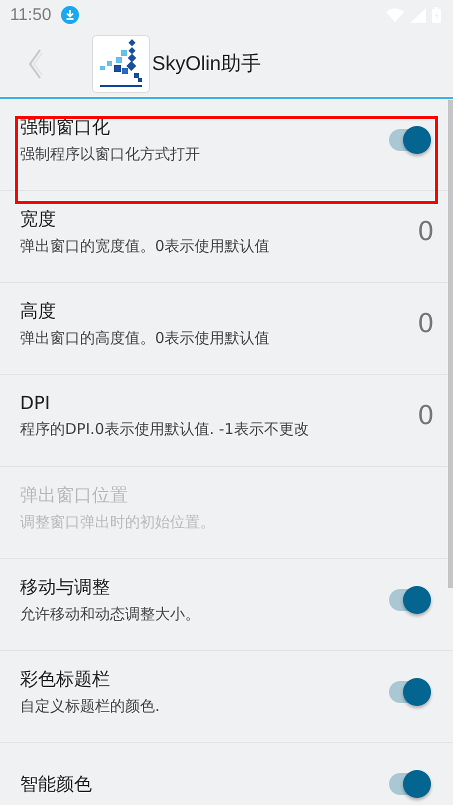  What do you see at coordinates (121, 63) in the screenshot?
I see `app-logo-icon` at bounding box center [121, 63].